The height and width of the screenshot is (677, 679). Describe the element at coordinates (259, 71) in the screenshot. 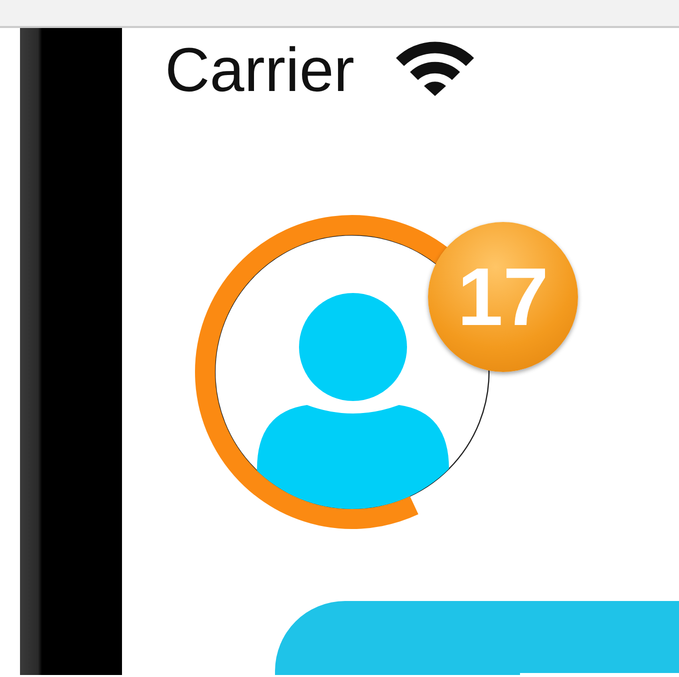

I see `carrier-label: Carrier` at that location.